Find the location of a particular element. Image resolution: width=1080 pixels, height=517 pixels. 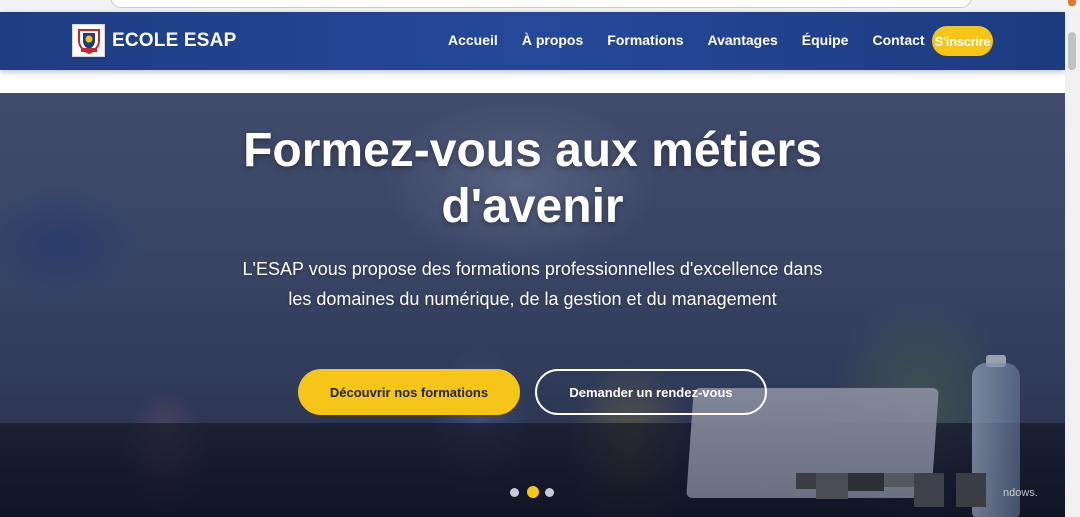

nav-link-accueil: Accueil is located at coordinates (473, 40).